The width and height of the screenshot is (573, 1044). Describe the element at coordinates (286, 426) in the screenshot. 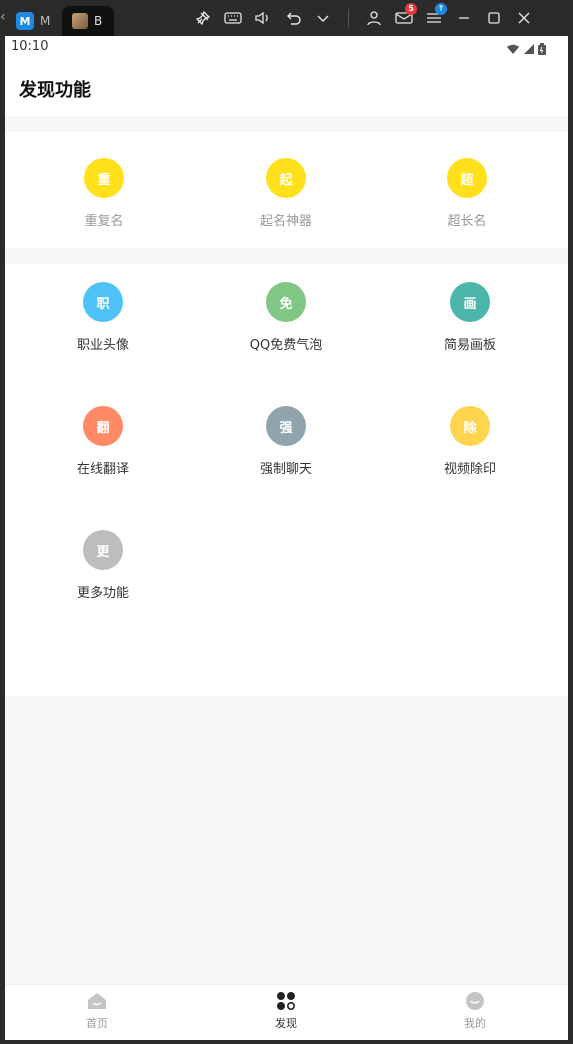

I see `force-chat-icon: 强` at that location.